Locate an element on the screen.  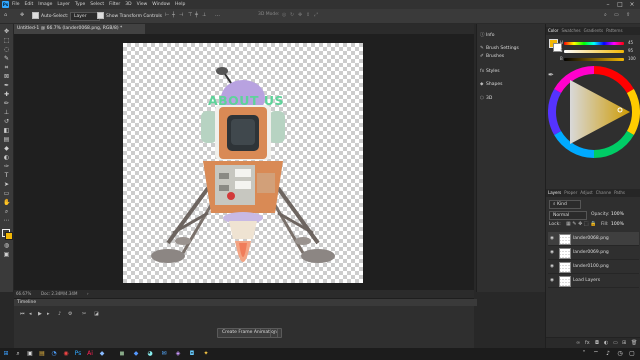
tab-gradients: Gradients is located at coordinates (594, 31).